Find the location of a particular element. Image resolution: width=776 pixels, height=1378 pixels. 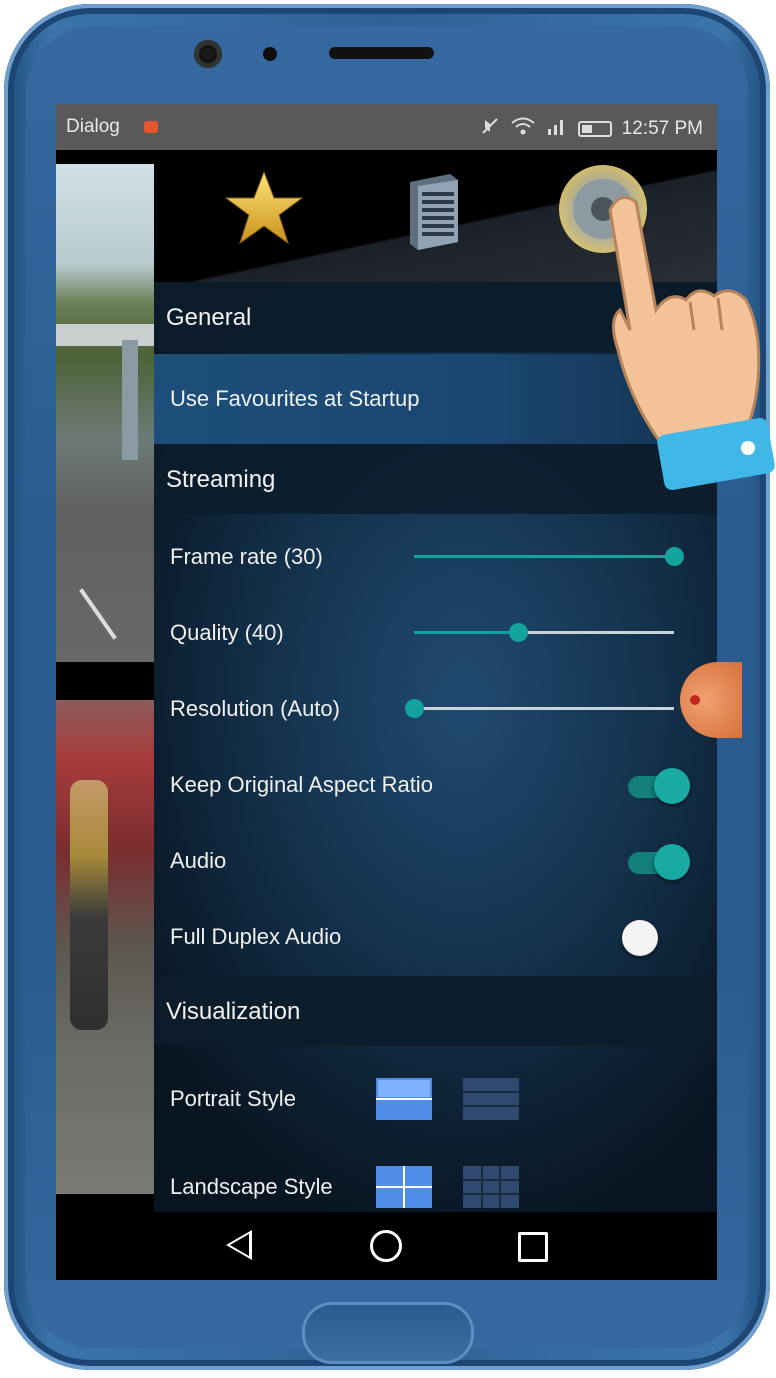

setting-audio: Audio is located at coordinates (435, 861).